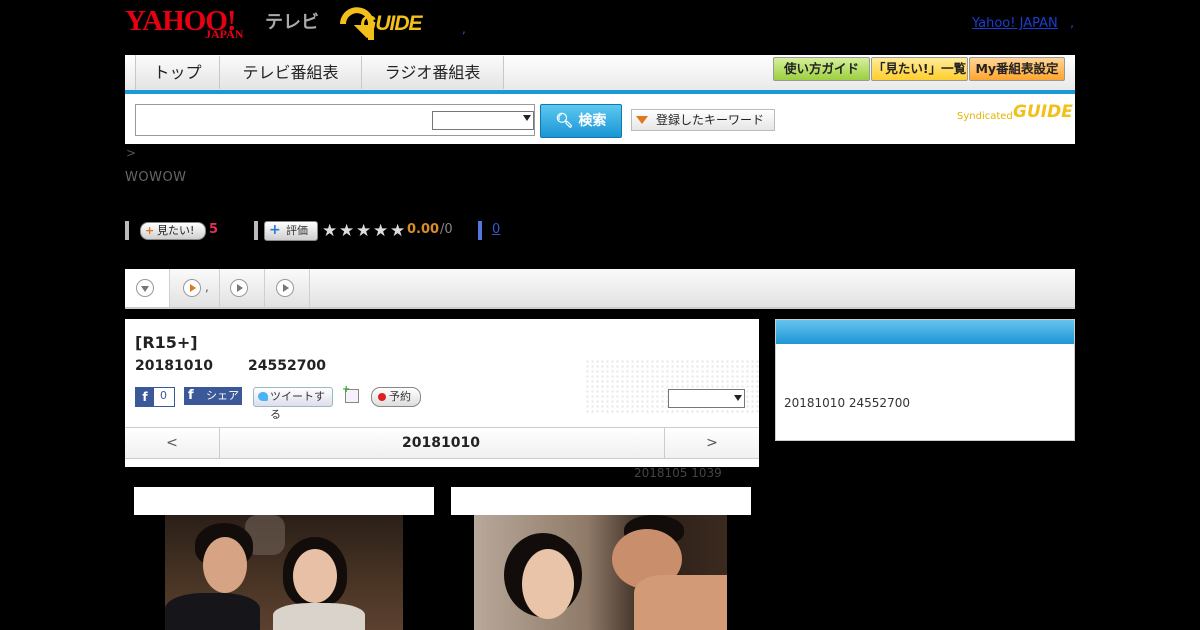 Image resolution: width=1200 pixels, height=630 pixels. What do you see at coordinates (925, 380) in the screenshot?
I see `side-panel: 20181010 24552700` at bounding box center [925, 380].